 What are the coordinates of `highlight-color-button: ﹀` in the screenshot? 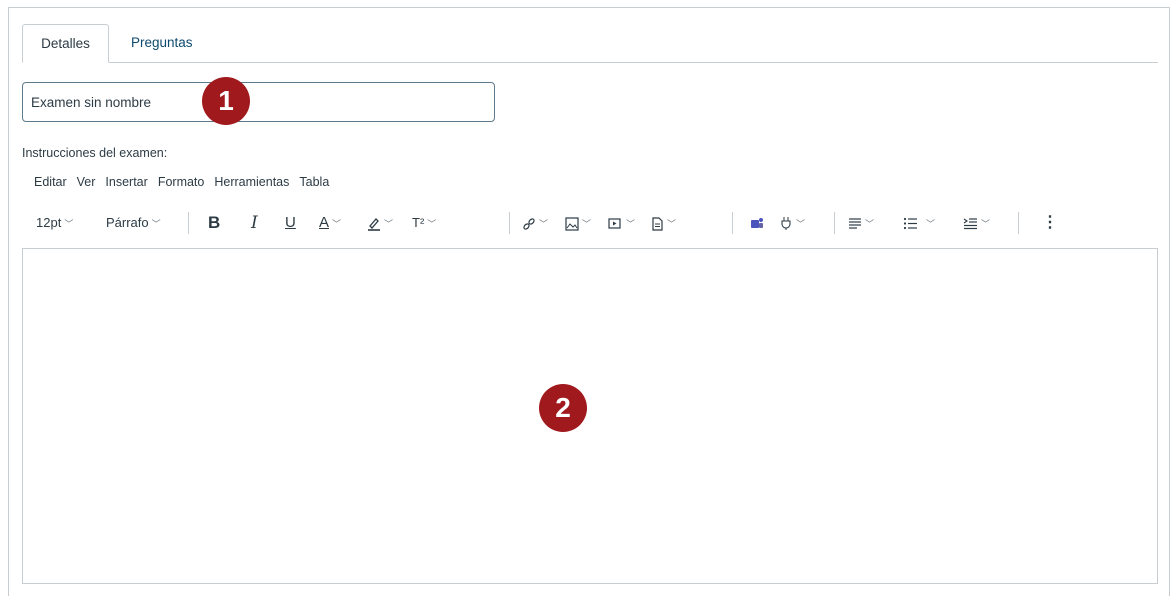 It's located at (380, 223).